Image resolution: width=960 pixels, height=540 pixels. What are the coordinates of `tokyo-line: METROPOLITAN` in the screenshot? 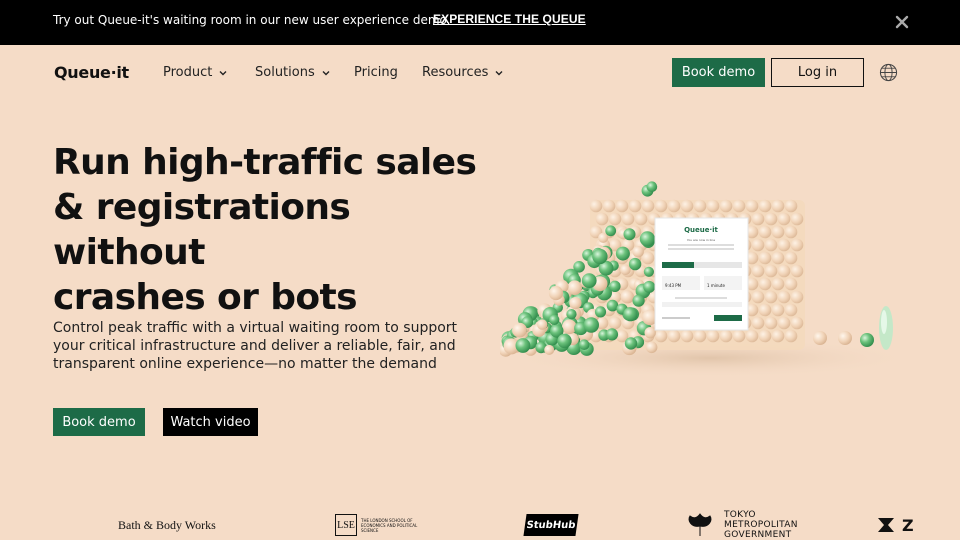 It's located at (761, 525).